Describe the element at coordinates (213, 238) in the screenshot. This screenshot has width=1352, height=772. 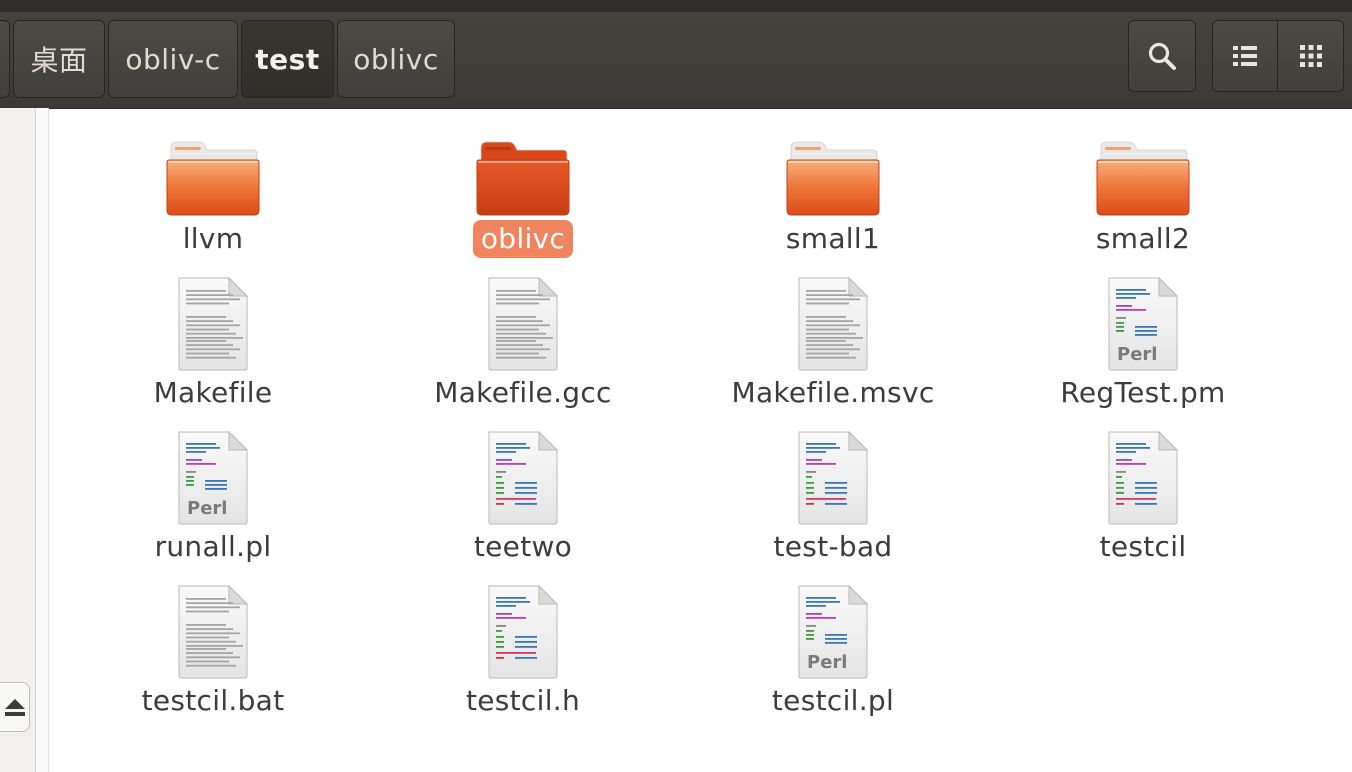
I see `file-name-label: llvm` at that location.